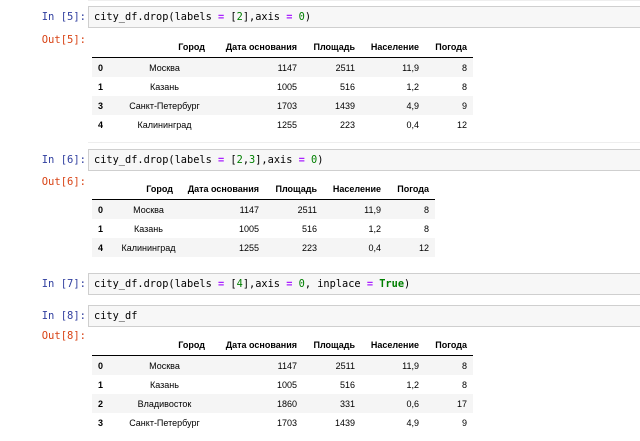 This screenshot has height=441, width=640. Describe the element at coordinates (63, 182) in the screenshot. I see `output-prompt: Out[6]:` at that location.